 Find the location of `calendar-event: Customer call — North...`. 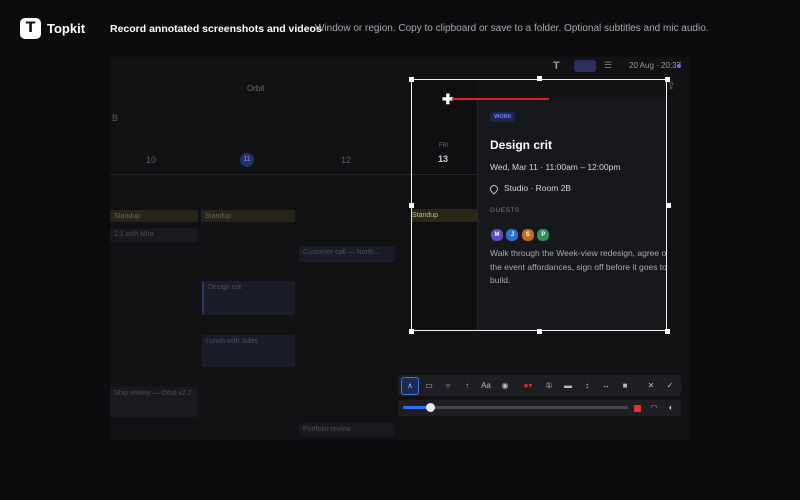

calendar-event: Customer call — North... is located at coordinates (347, 254).